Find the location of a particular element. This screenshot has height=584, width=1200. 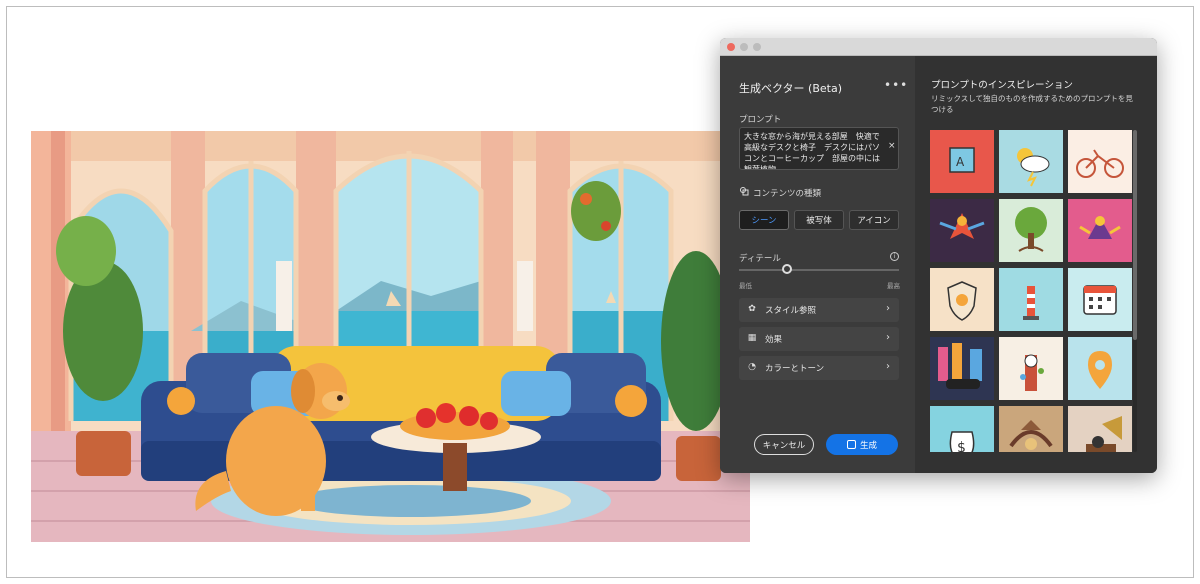

close-window-button is located at coordinates (731, 47).